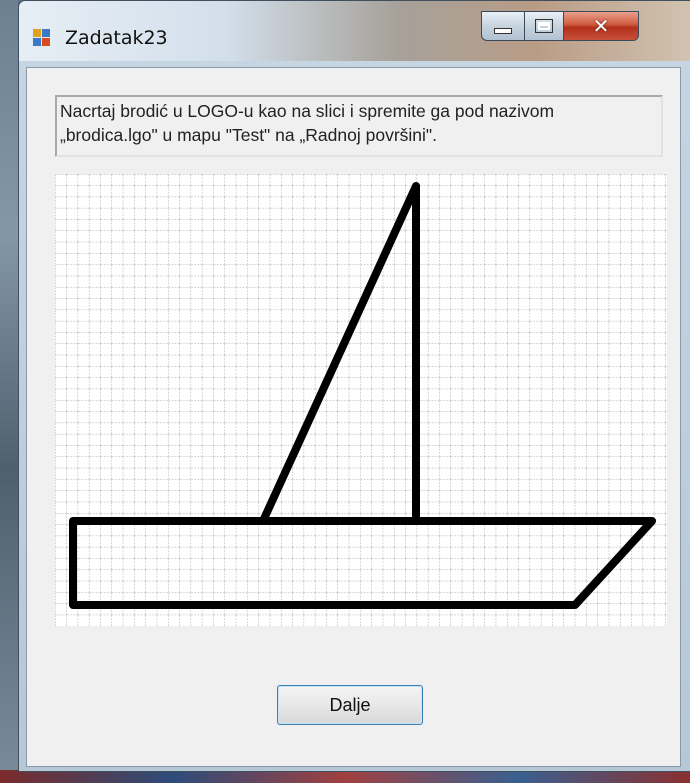 The image size is (690, 783). I want to click on close-button: ✕, so click(601, 26).